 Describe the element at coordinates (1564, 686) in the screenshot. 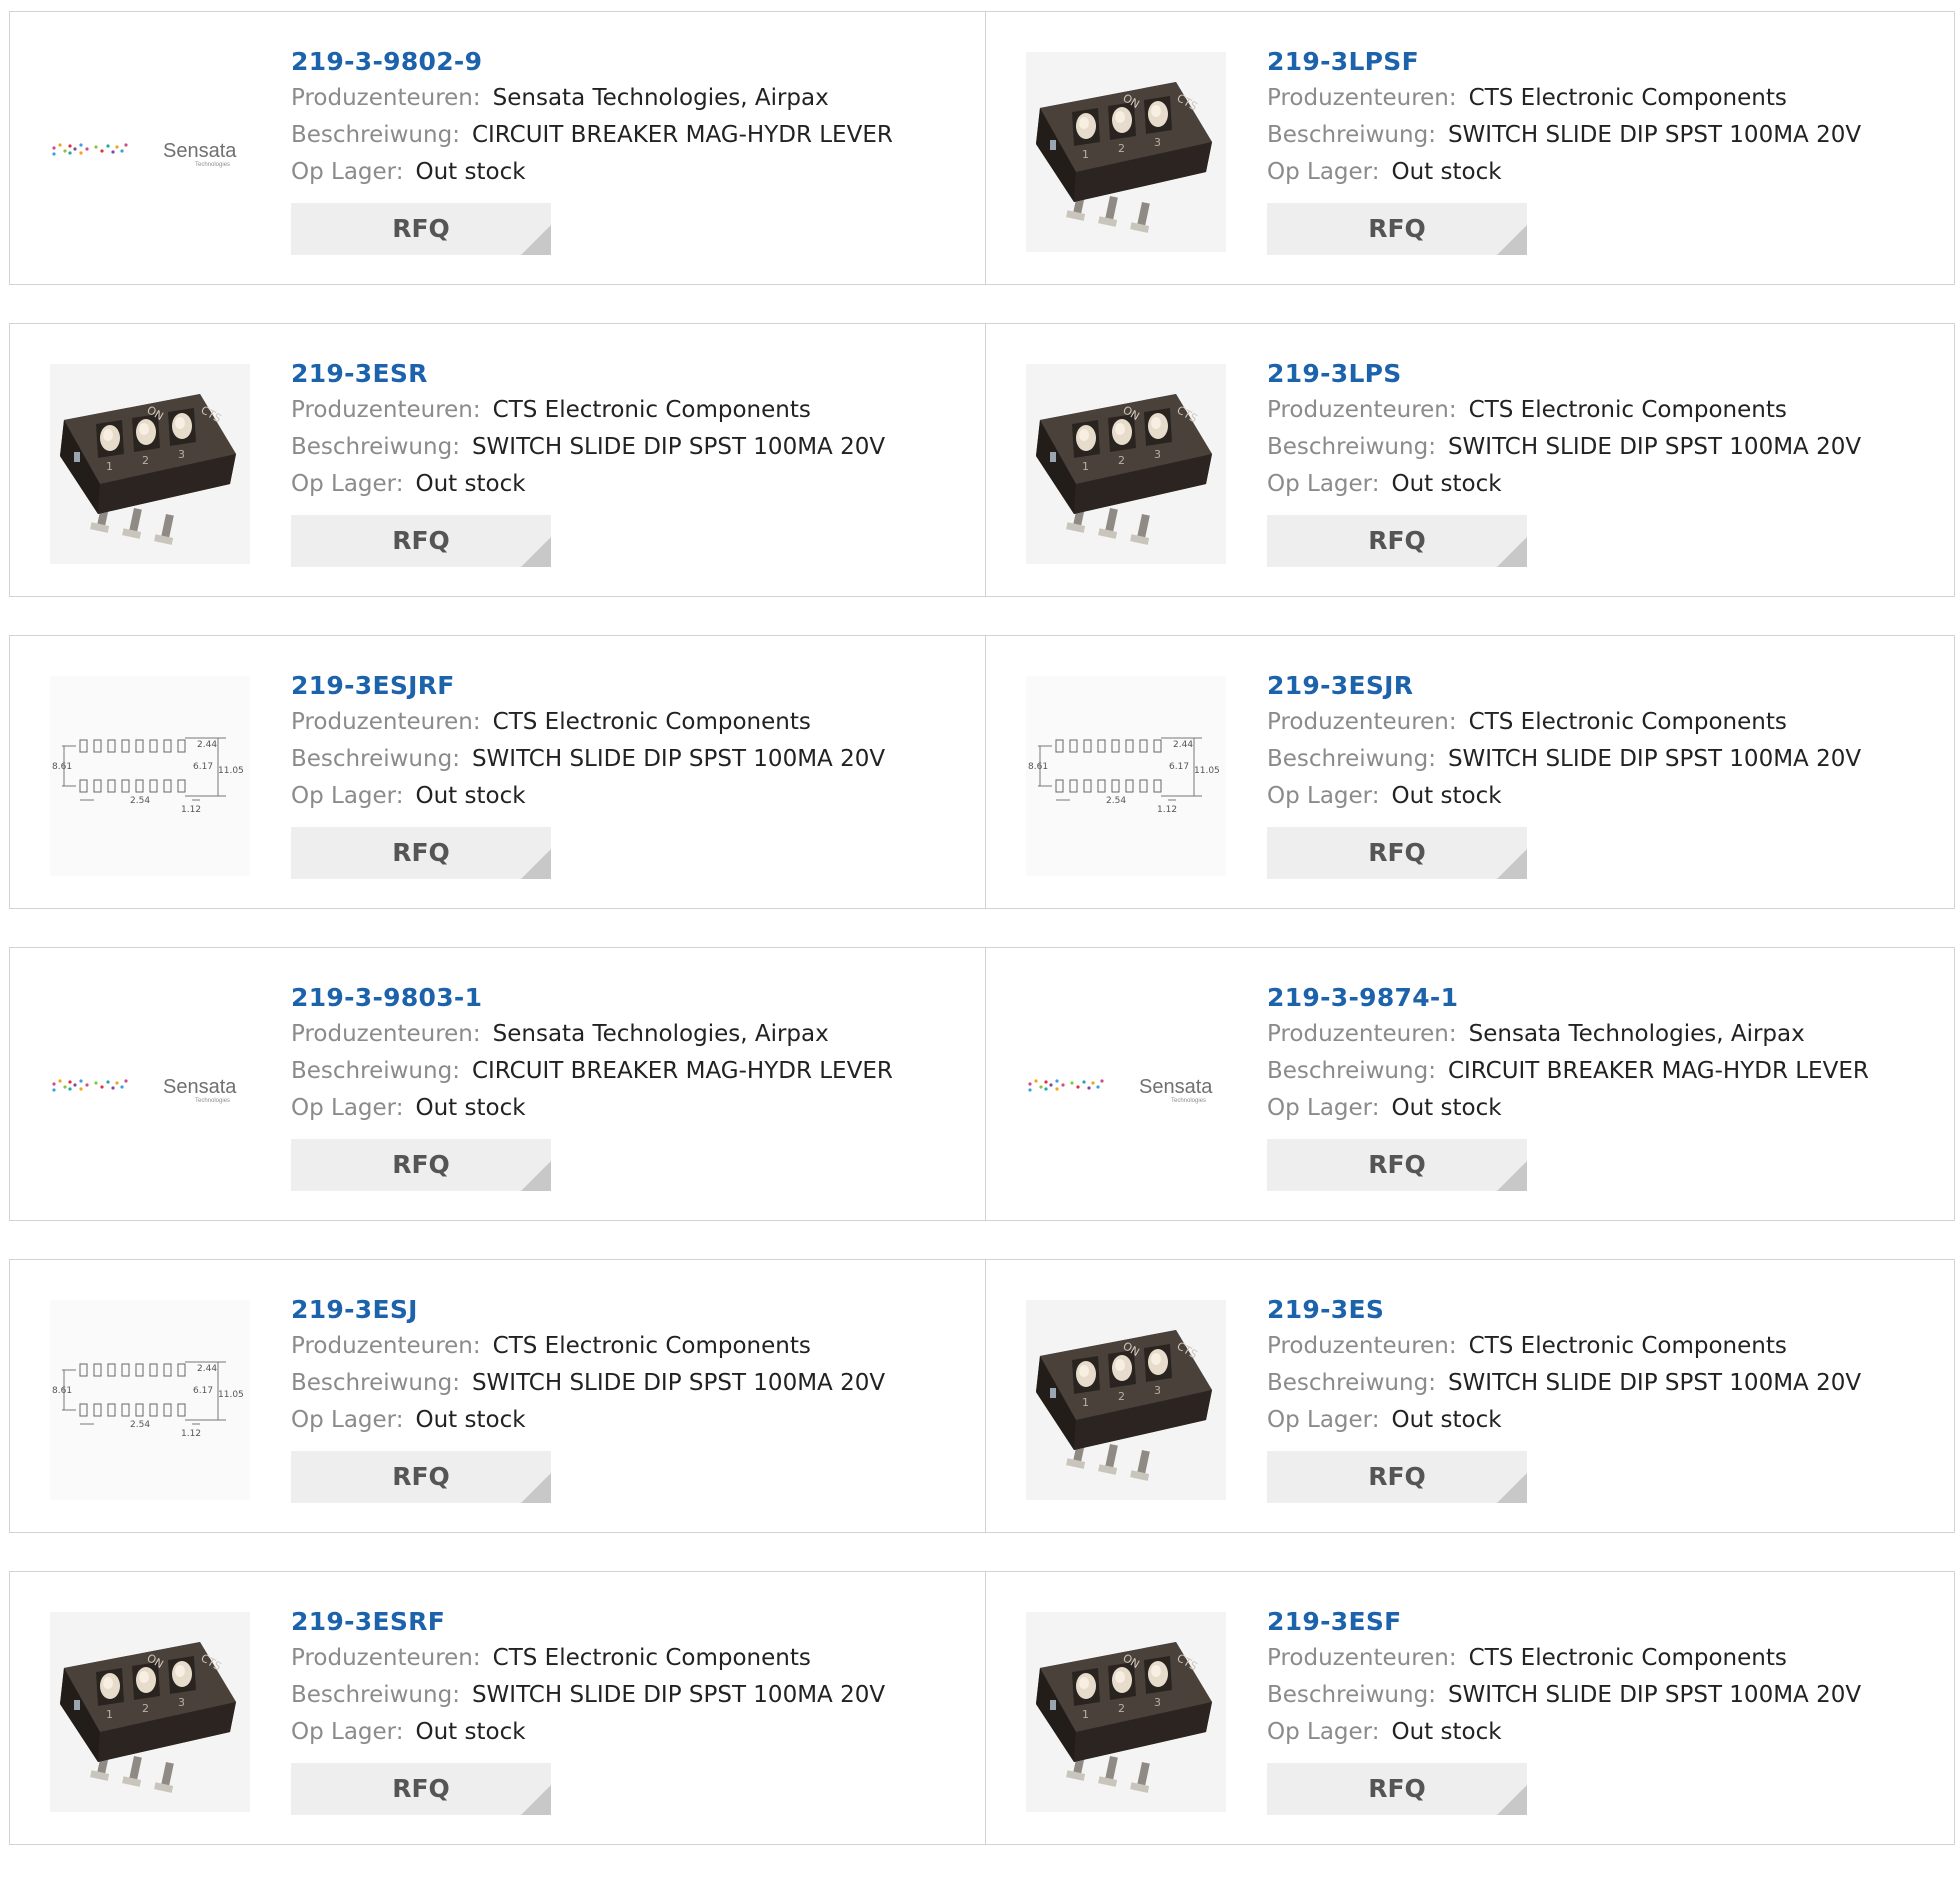

I see `part-number-link: 219-3ESJR` at that location.